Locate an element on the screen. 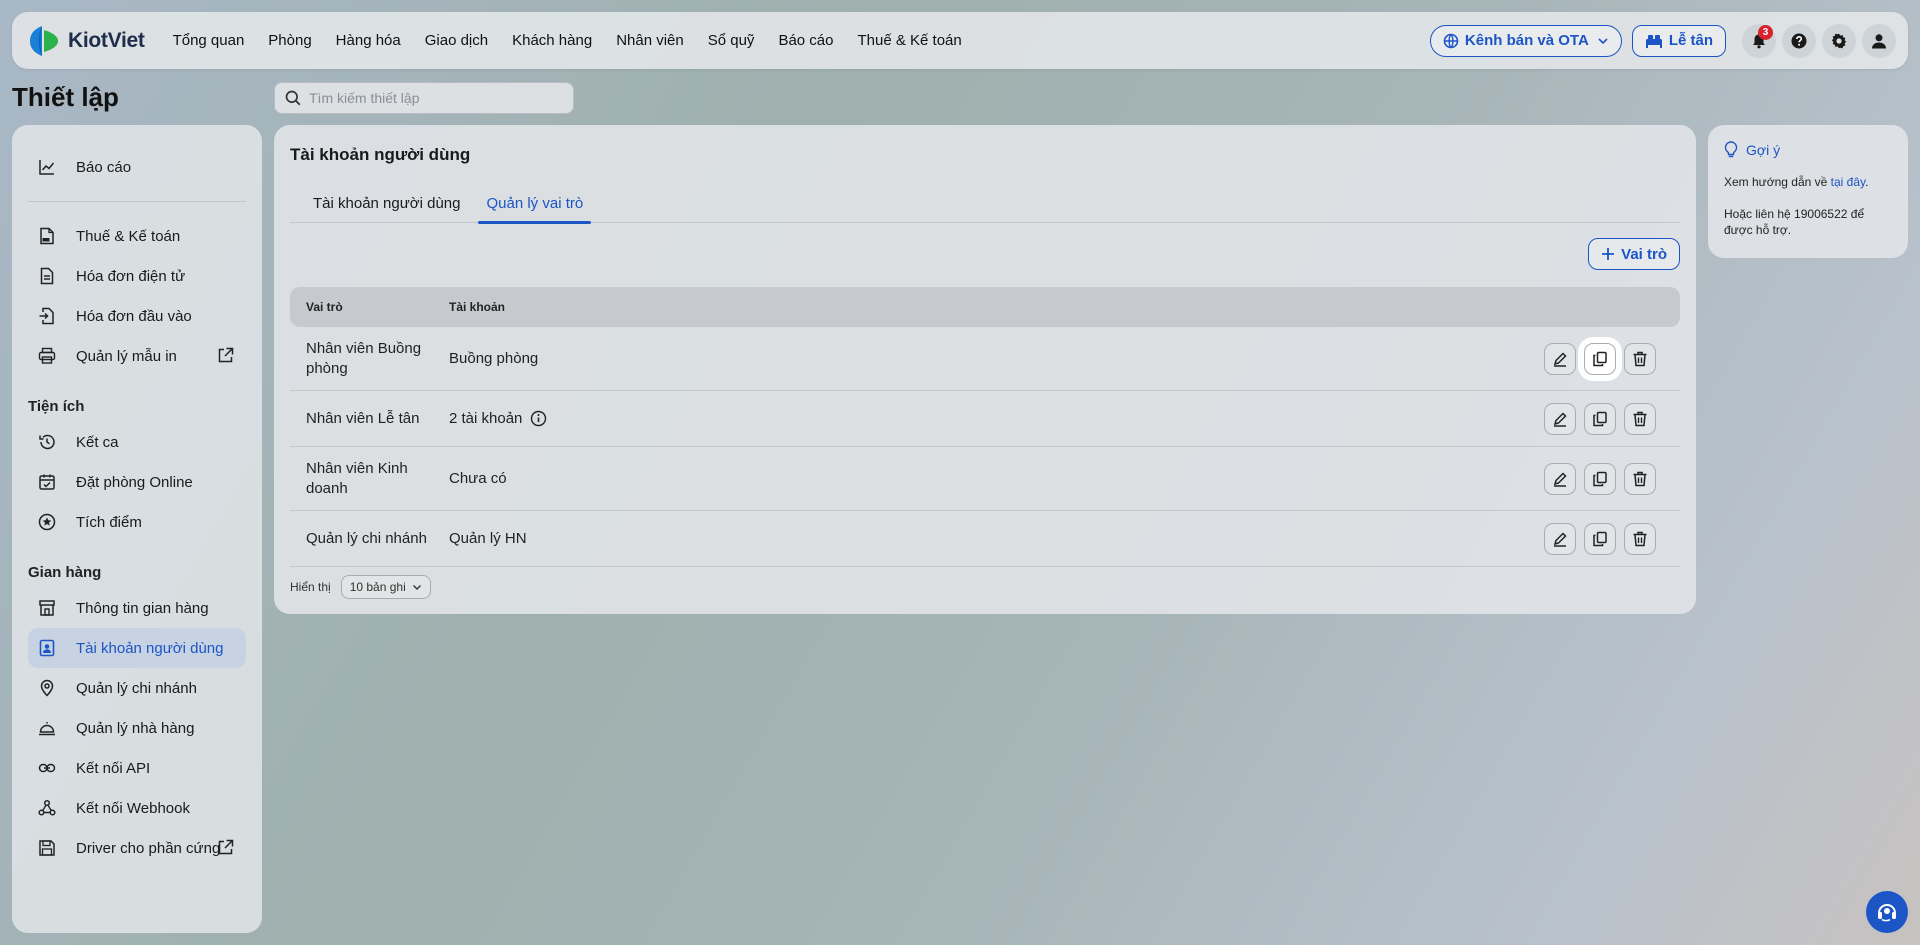 The width and height of the screenshot is (1920, 945). sidebar-item-label: Quản lý chi nhánh is located at coordinates (136, 688).